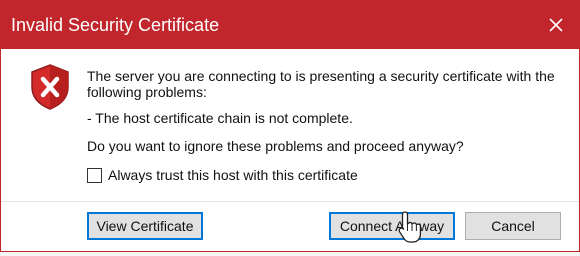 The image size is (580, 256). Describe the element at coordinates (392, 226) in the screenshot. I see `connect-anyway-button: Connect Anyway` at that location.